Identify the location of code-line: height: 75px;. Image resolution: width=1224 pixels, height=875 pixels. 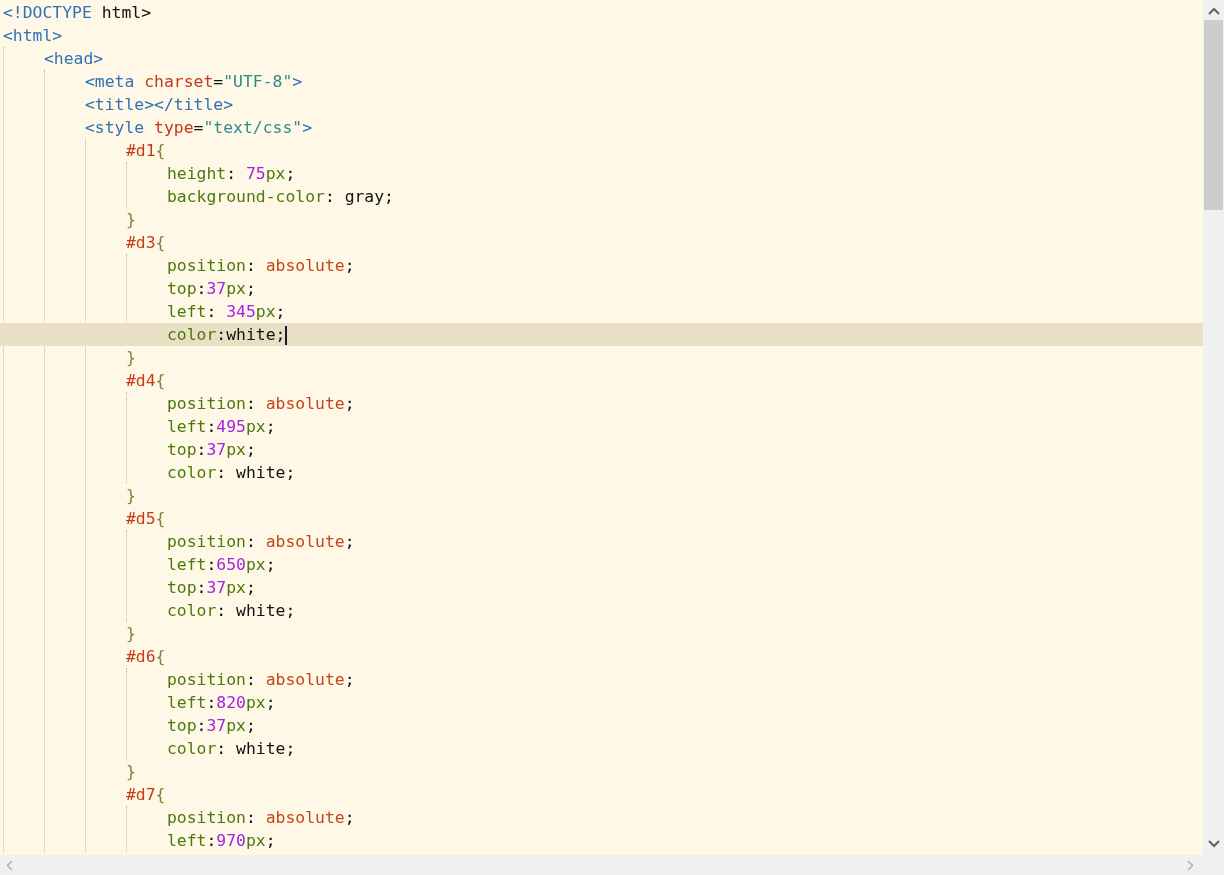
(231, 174).